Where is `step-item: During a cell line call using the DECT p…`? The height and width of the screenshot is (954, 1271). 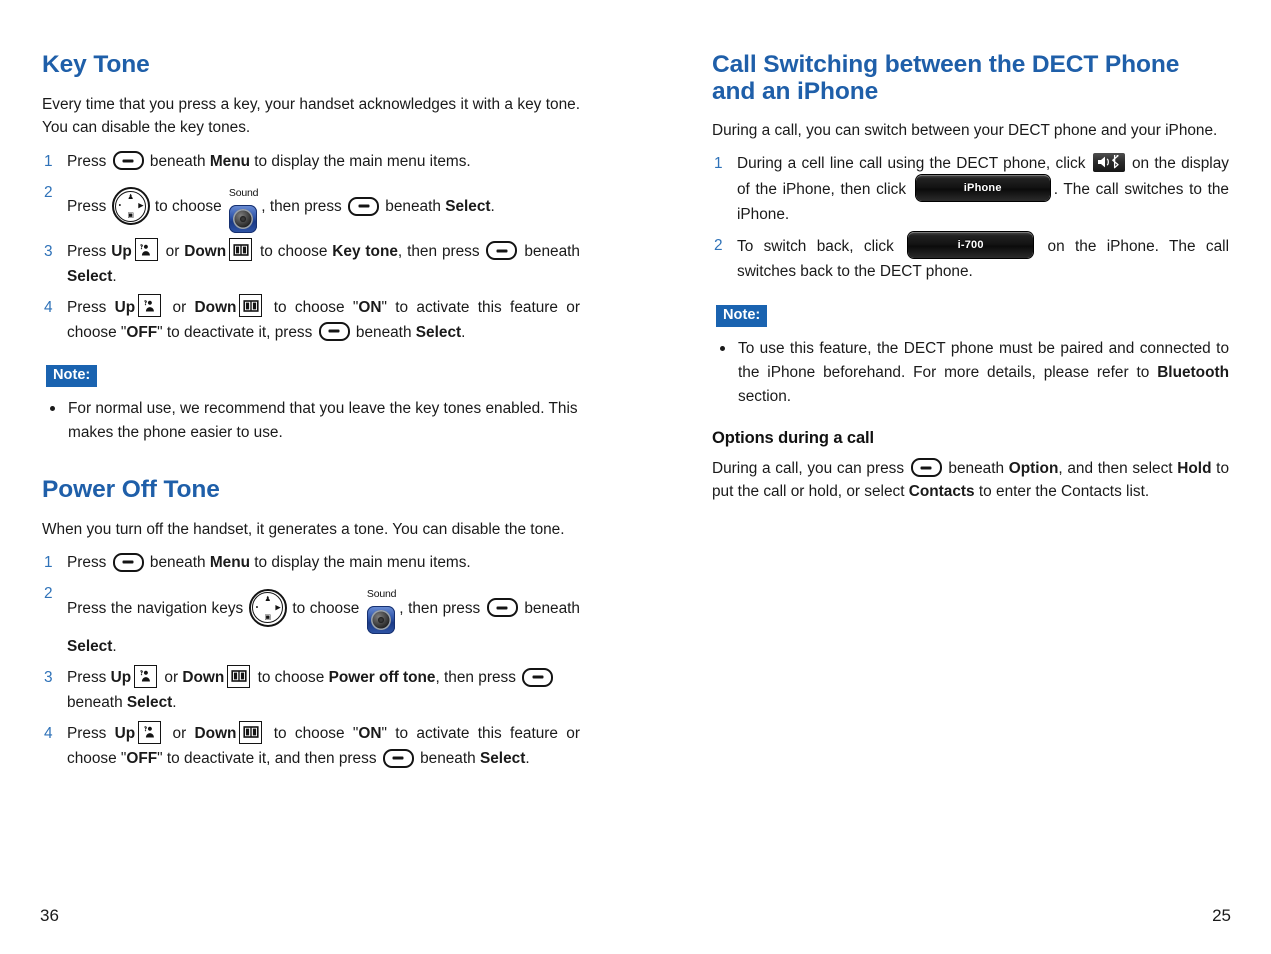 step-item: During a cell line call using the DECT p… is located at coordinates (970, 190).